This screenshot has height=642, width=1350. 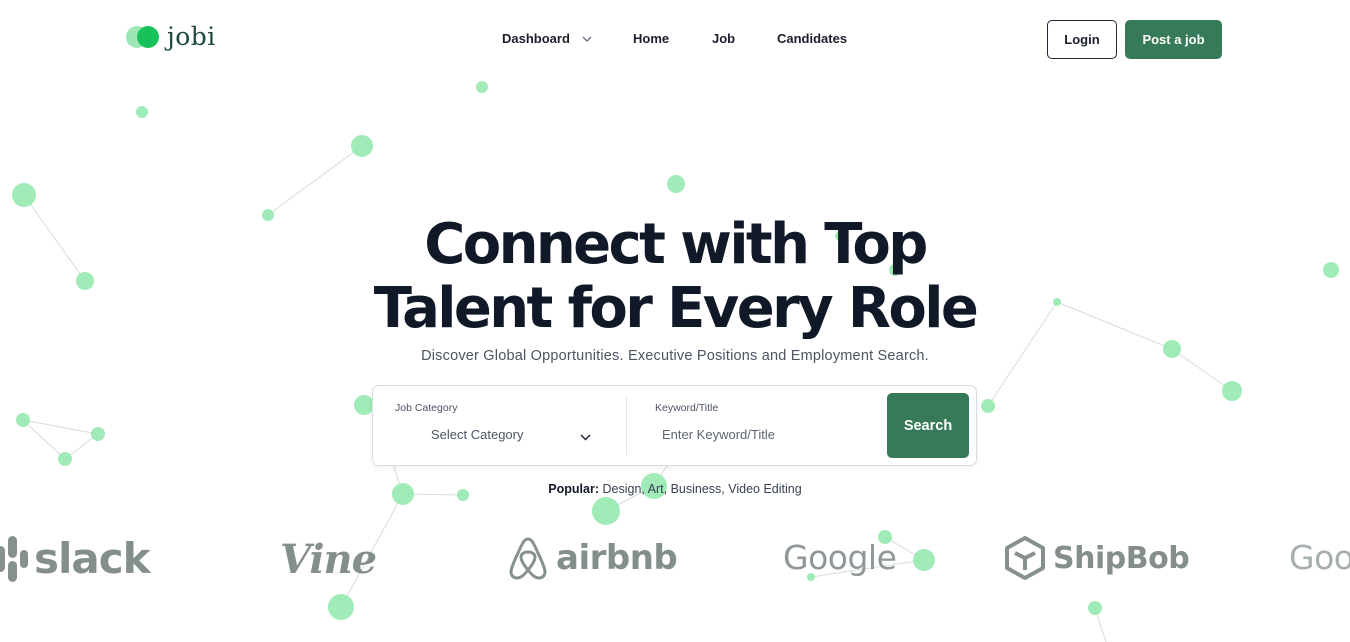 I want to click on nav-item-home: Home, so click(x=651, y=38).